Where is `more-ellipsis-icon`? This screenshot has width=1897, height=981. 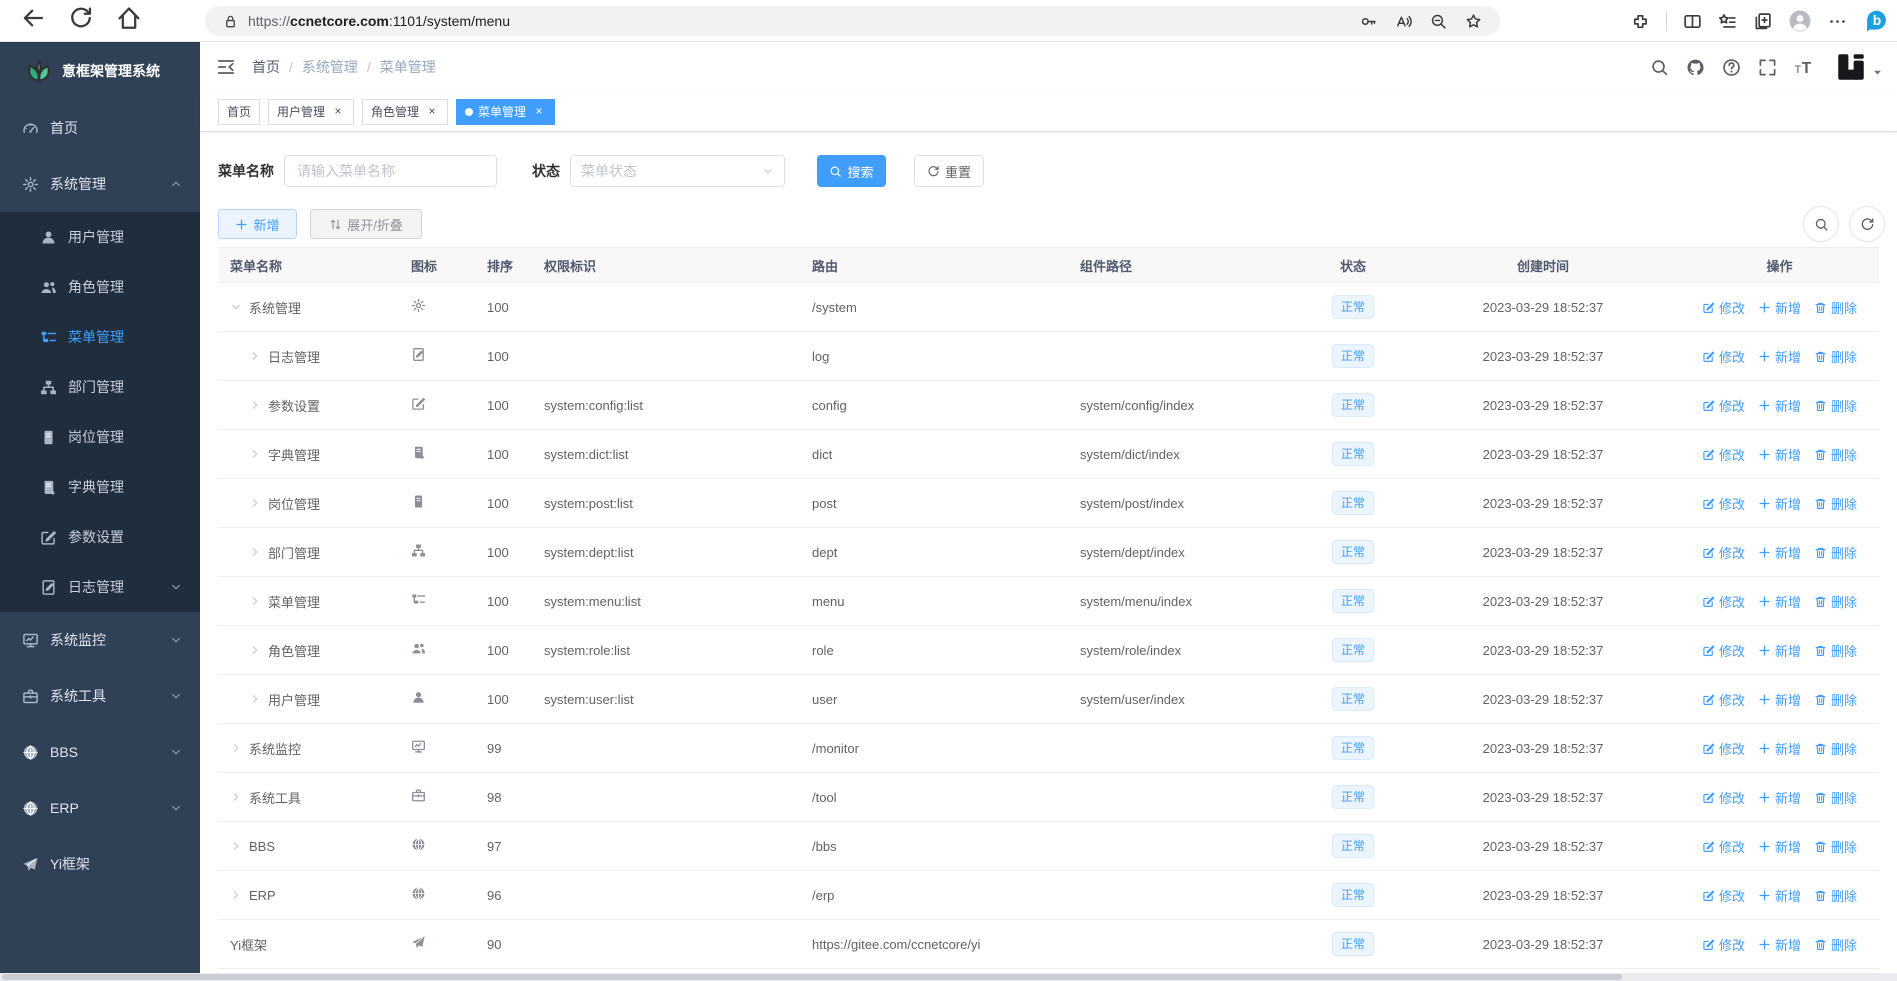 more-ellipsis-icon is located at coordinates (1837, 21).